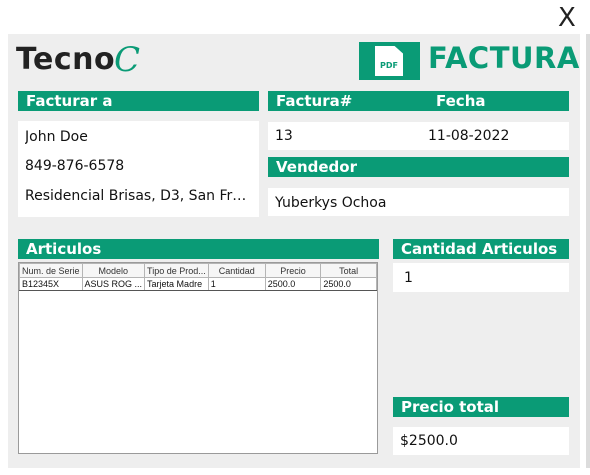 The image size is (590, 475). What do you see at coordinates (481, 277) in the screenshot?
I see `quantity-box: 1` at bounding box center [481, 277].